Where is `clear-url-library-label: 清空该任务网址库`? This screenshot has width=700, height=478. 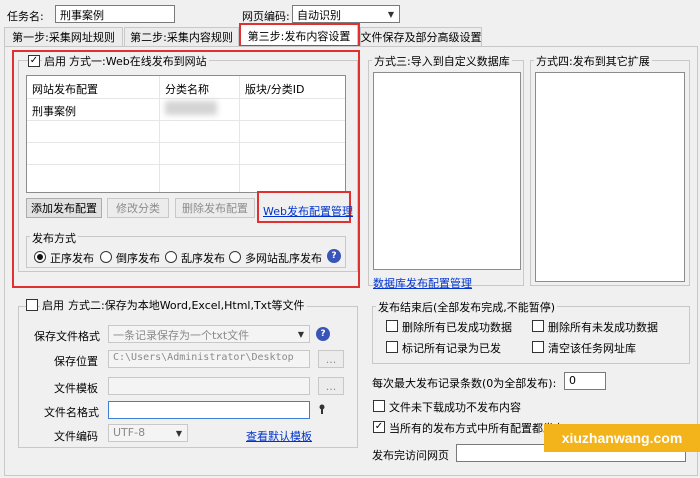 clear-url-library-label: 清空该任务网址库 is located at coordinates (592, 348).